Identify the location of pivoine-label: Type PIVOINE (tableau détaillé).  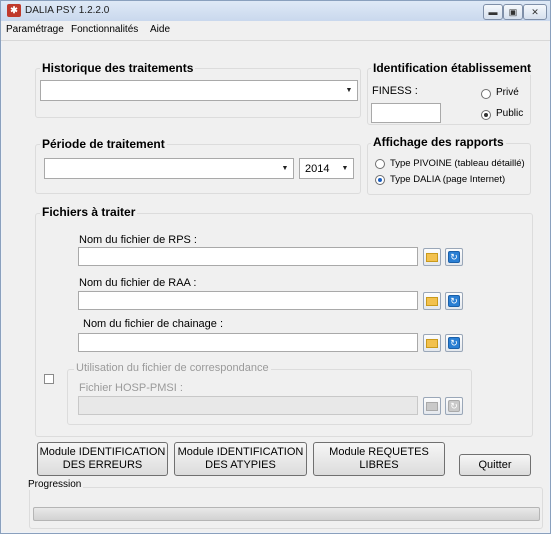
(457, 163).